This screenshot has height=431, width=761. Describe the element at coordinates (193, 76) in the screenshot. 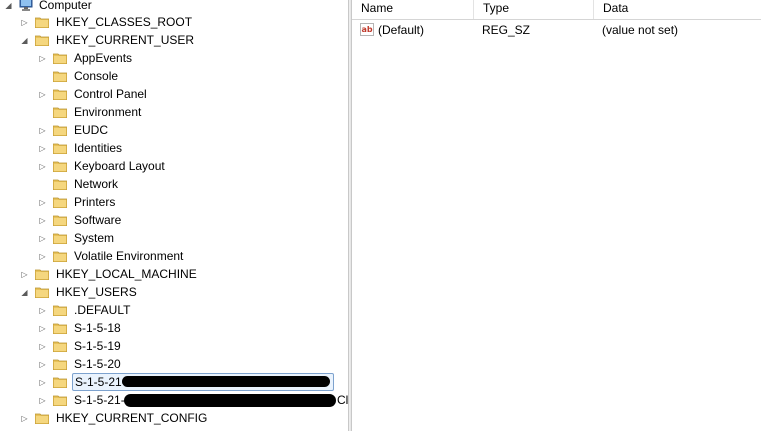

I see `tree-node-console: Console` at that location.